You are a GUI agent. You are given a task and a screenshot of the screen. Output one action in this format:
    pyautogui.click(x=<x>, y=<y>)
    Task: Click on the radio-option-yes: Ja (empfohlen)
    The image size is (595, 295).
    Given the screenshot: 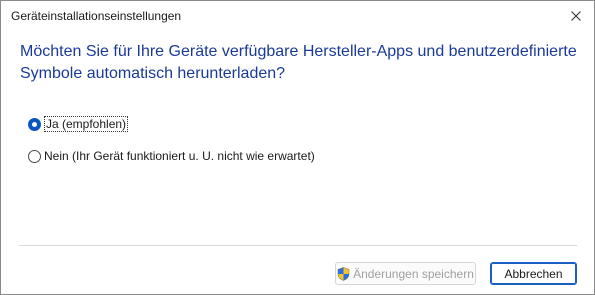 What is the action you would take?
    pyautogui.click(x=78, y=124)
    